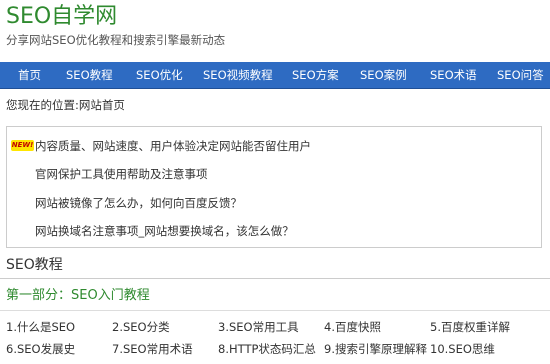 The height and width of the screenshot is (364, 550). I want to click on lesson-link: 2.SEO分类, so click(141, 327).